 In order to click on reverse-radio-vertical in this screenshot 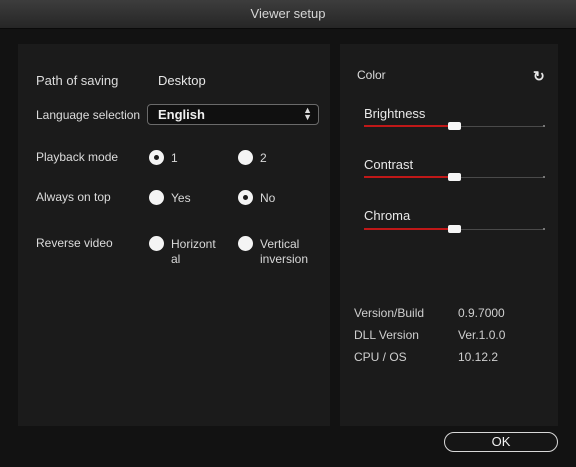, I will do `click(245, 243)`.